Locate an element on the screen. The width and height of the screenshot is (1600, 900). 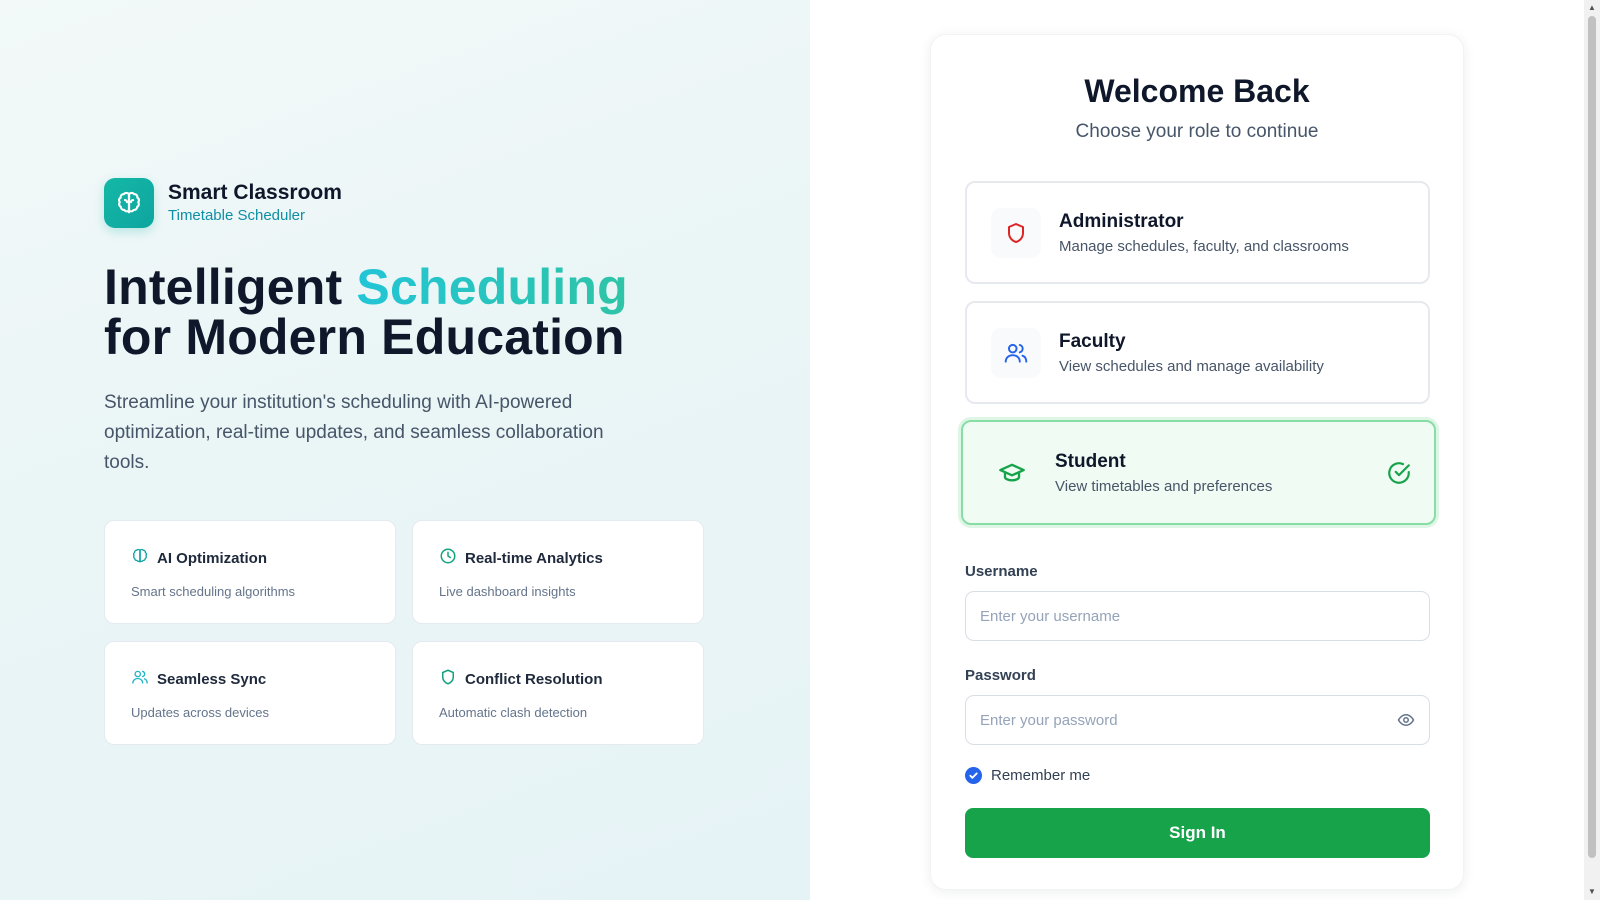
username-input is located at coordinates (1197, 616).